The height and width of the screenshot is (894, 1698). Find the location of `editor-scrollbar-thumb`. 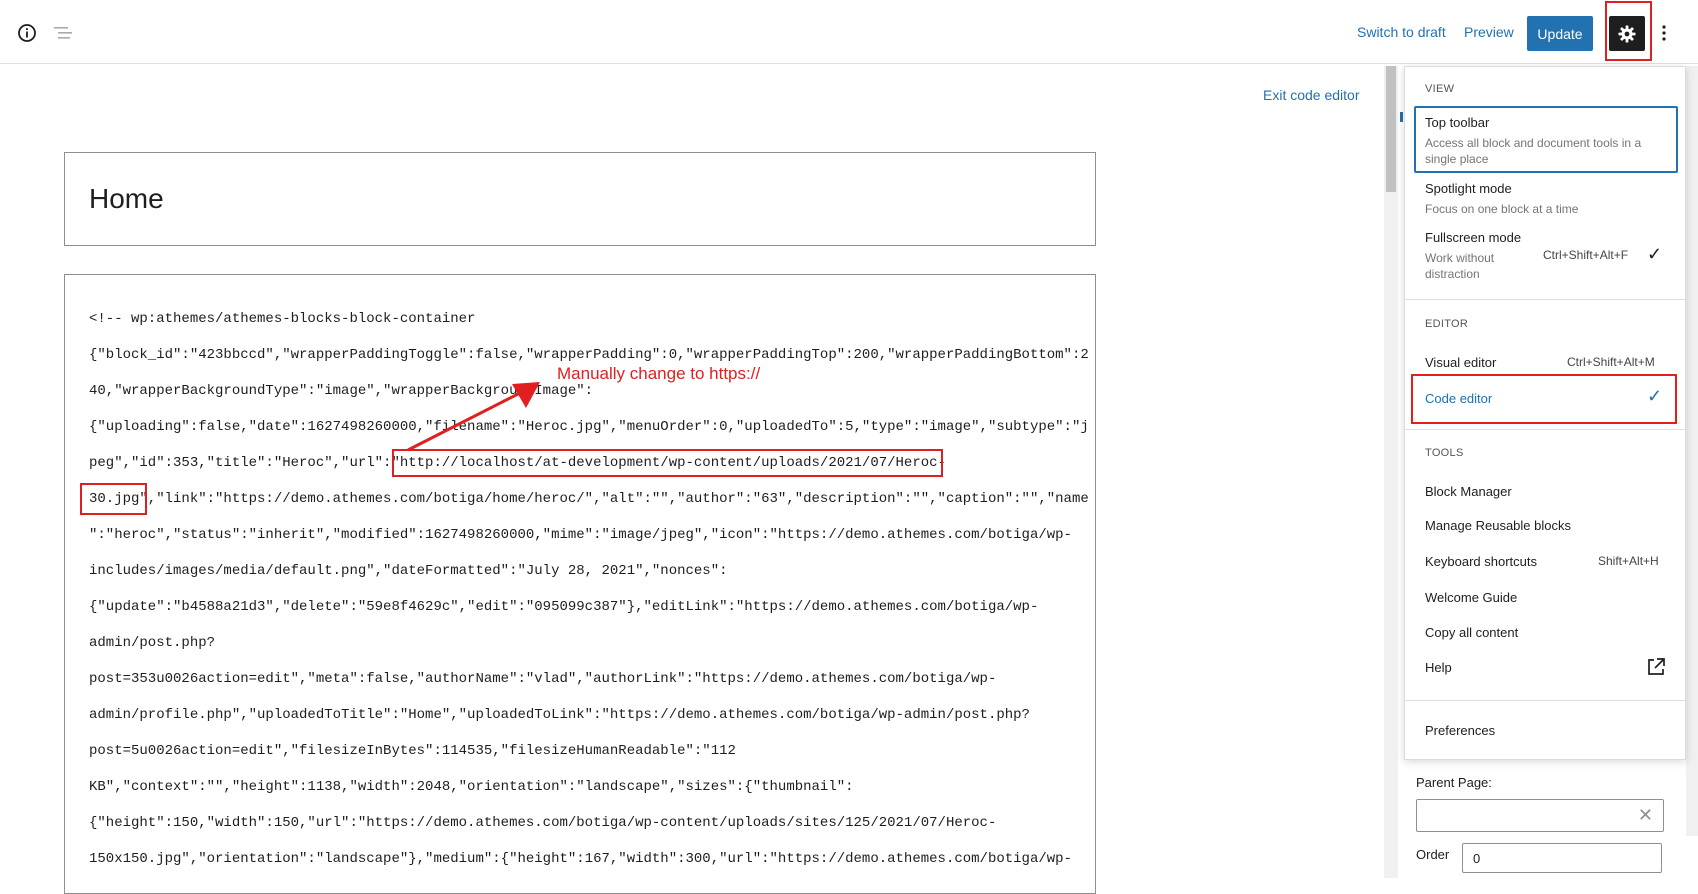

editor-scrollbar-thumb is located at coordinates (1391, 129).